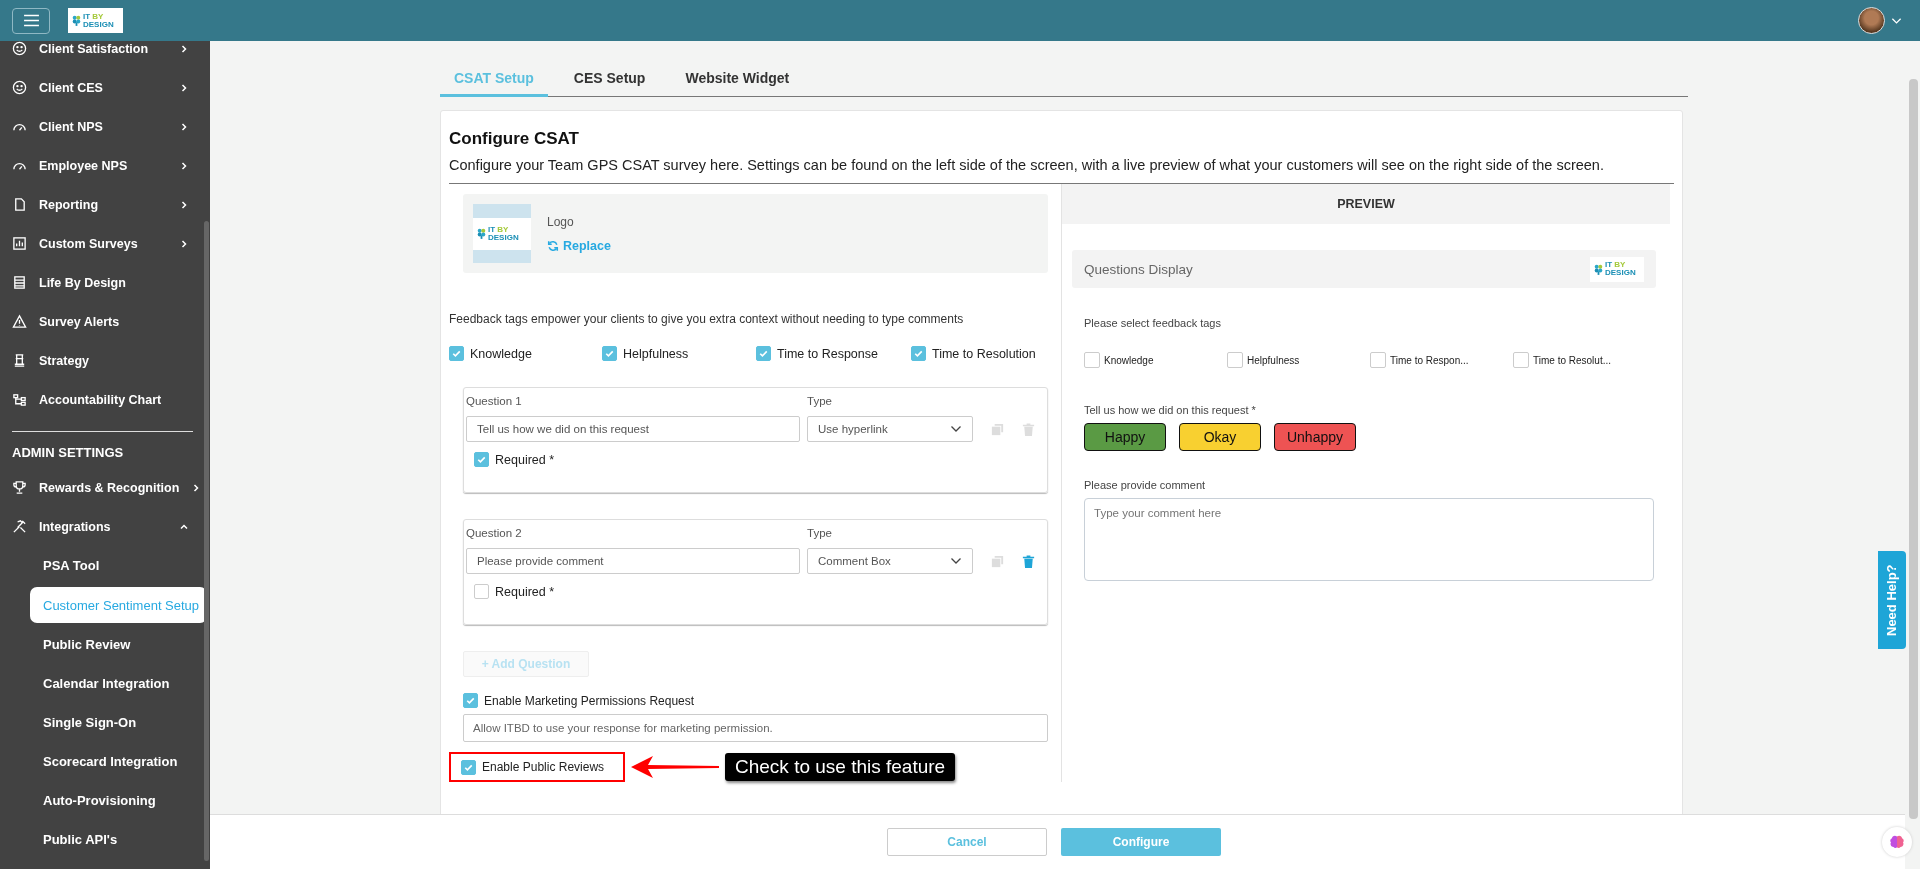 The width and height of the screenshot is (1920, 869). Describe the element at coordinates (1369, 539) in the screenshot. I see `comment-field: Type your comment here` at that location.